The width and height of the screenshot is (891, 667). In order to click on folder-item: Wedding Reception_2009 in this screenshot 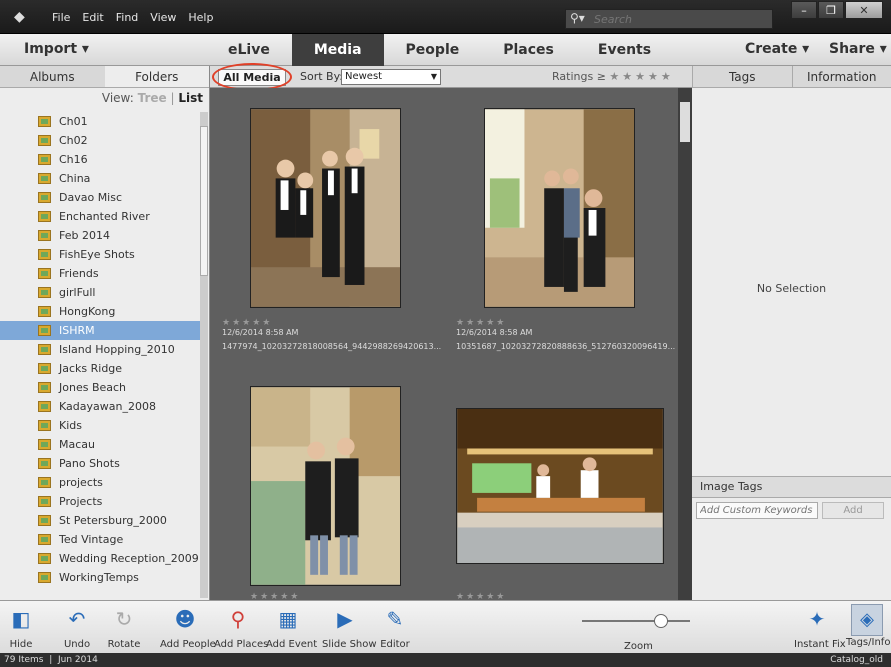, I will do `click(100, 558)`.